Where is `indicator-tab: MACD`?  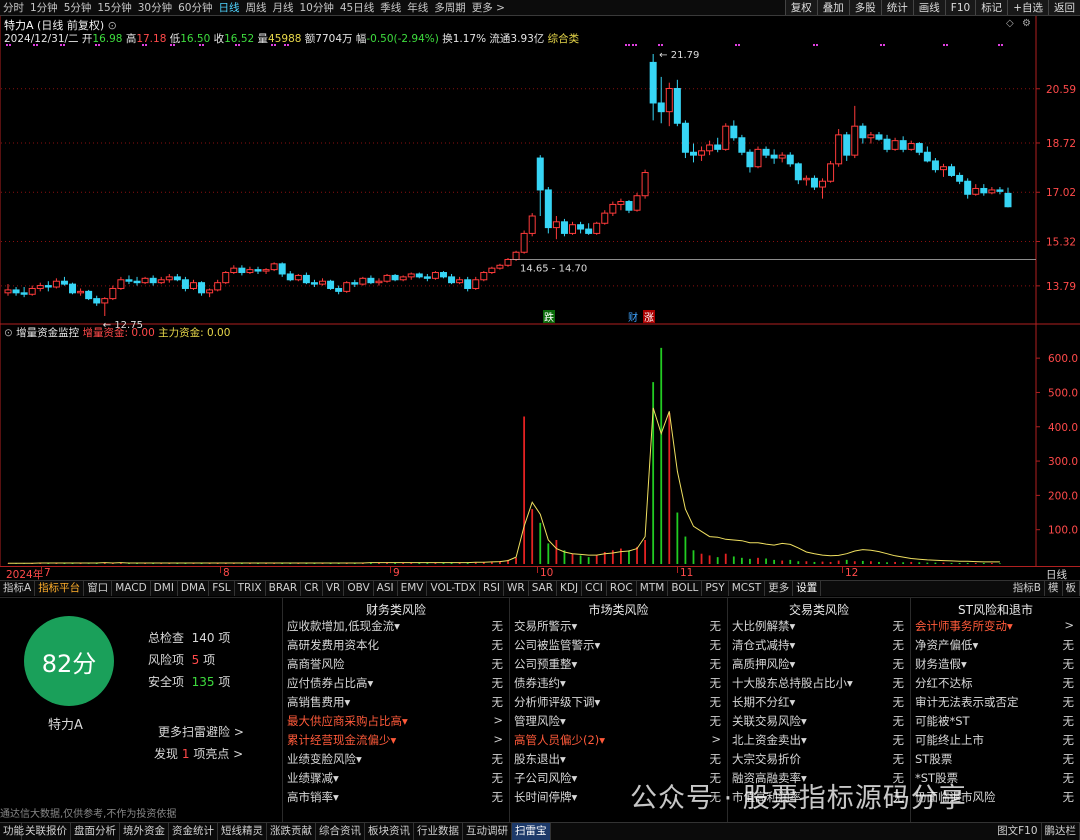
indicator-tab: MACD is located at coordinates (131, 588).